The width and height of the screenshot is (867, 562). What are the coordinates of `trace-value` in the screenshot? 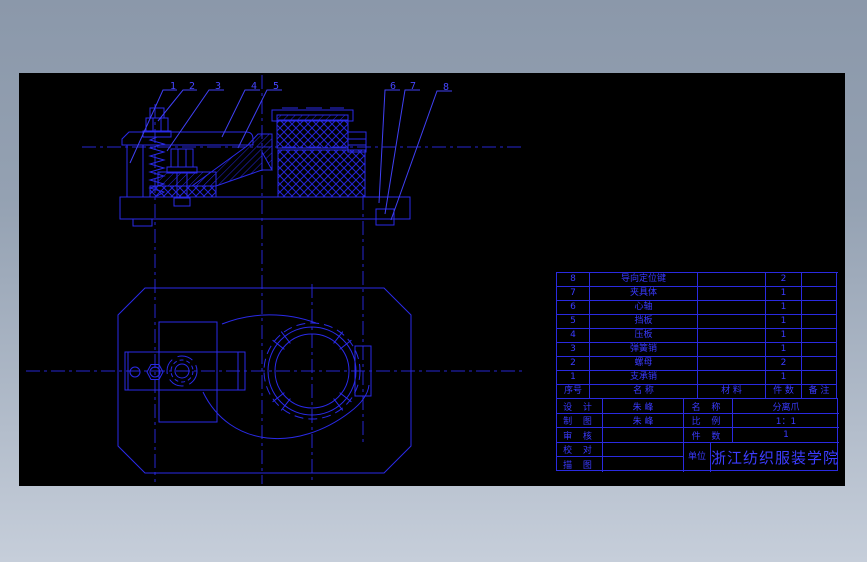 It's located at (643, 464).